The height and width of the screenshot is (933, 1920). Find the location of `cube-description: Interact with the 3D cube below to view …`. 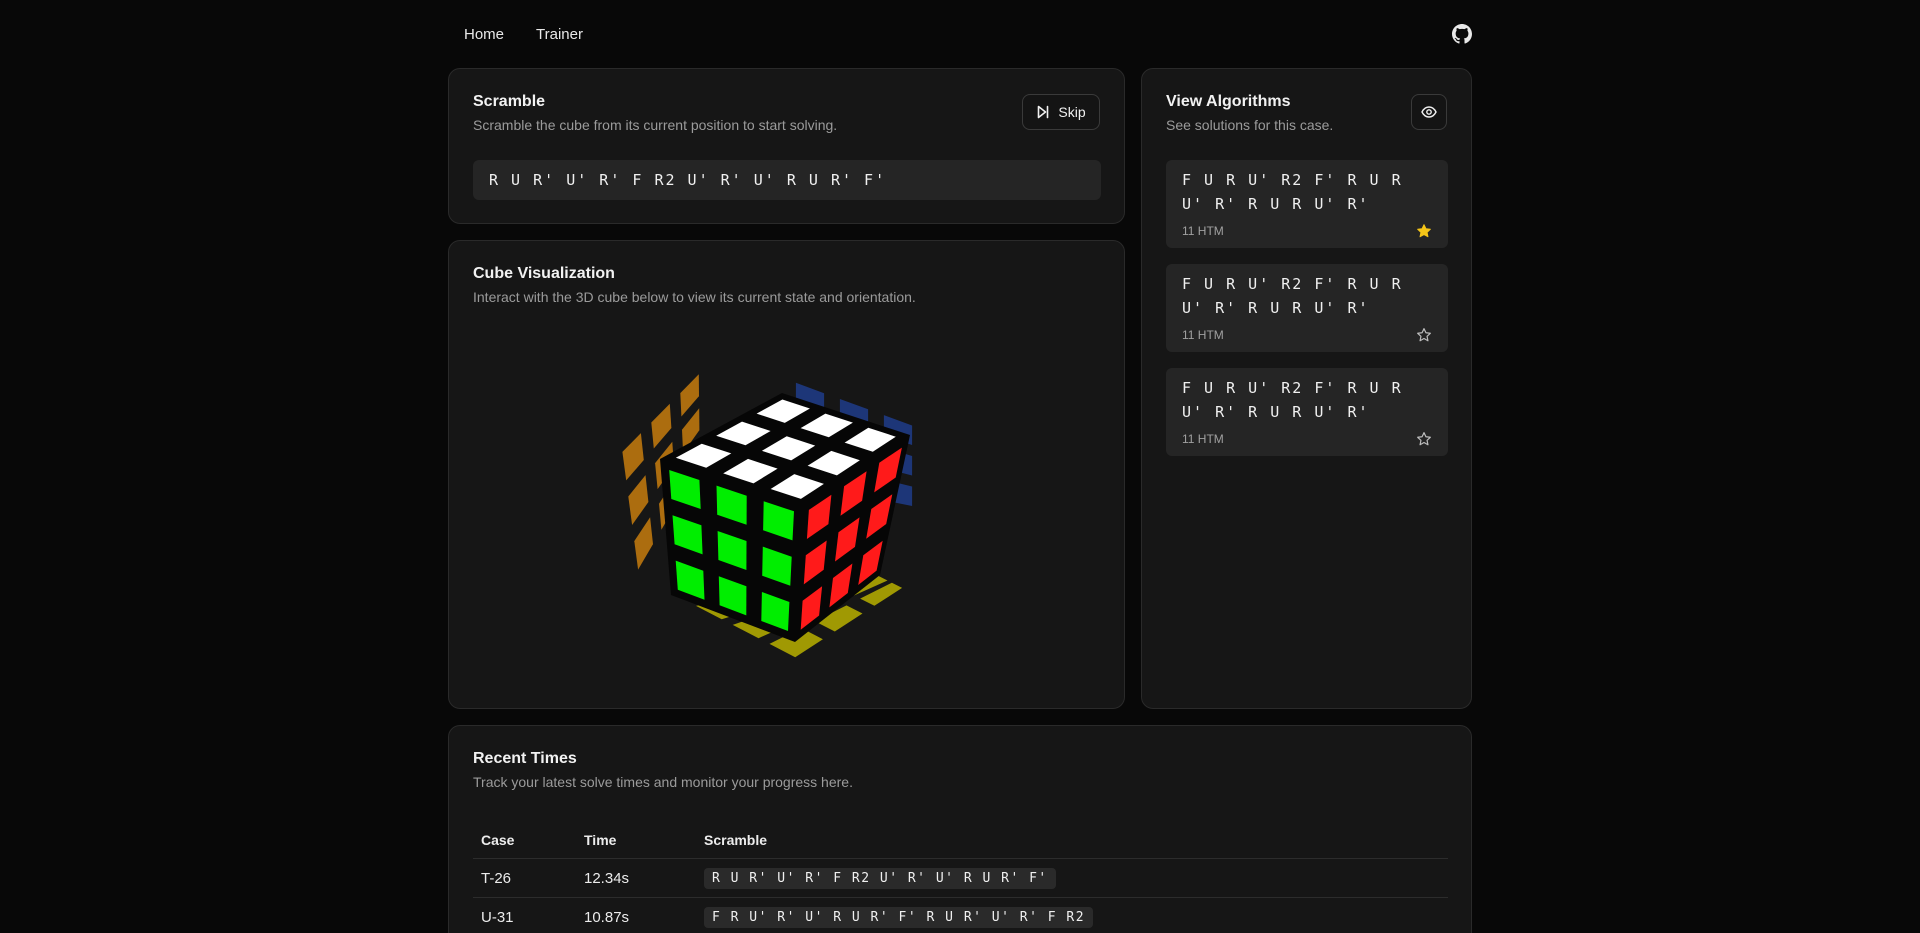

cube-description: Interact with the 3D cube below to view … is located at coordinates (694, 297).